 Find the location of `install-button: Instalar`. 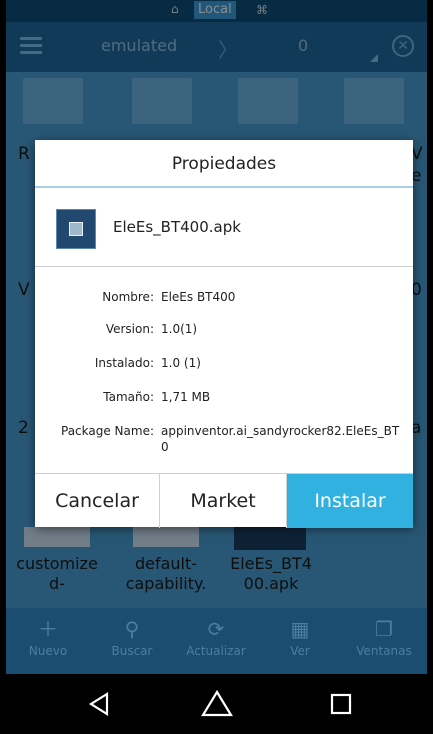

install-button: Instalar is located at coordinates (350, 501).